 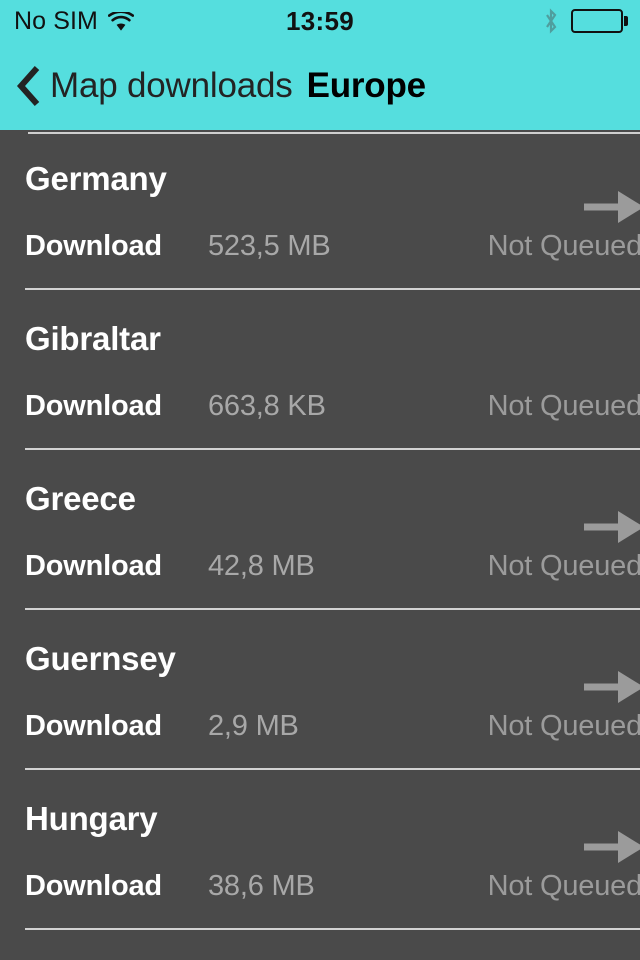 I want to click on page-title: Europe, so click(x=366, y=85).